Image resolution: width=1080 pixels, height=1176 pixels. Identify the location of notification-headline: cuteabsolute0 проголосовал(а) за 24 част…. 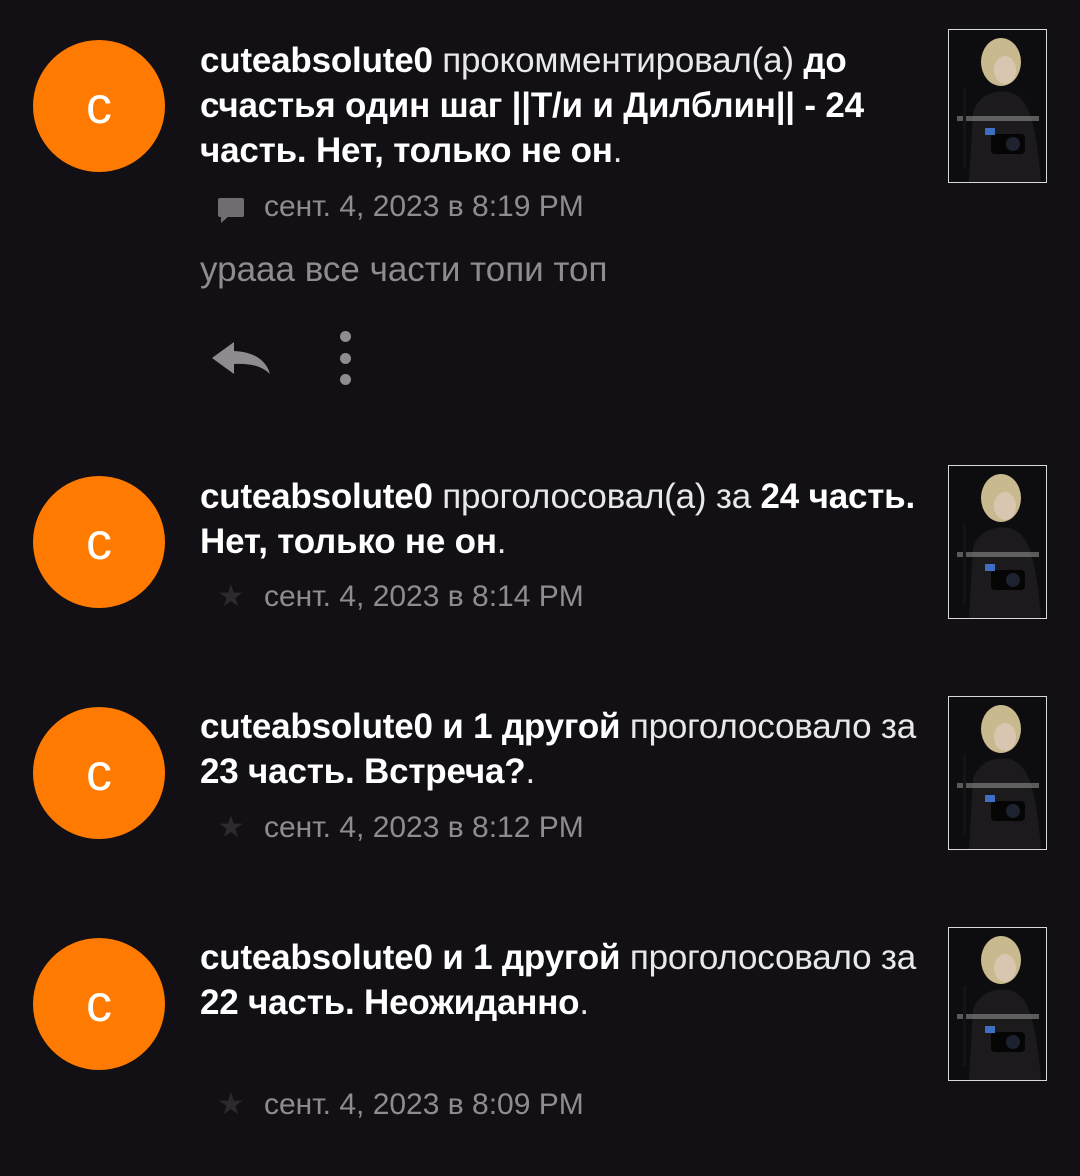
(560, 519).